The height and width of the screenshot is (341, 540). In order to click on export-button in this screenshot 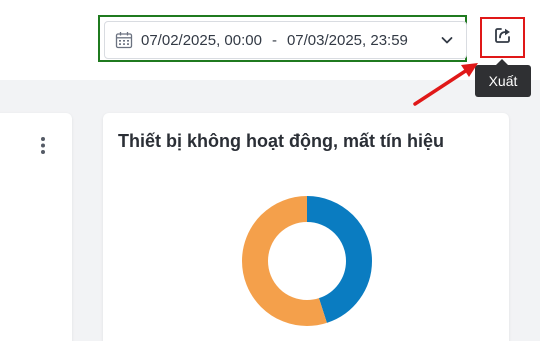, I will do `click(502, 37)`.